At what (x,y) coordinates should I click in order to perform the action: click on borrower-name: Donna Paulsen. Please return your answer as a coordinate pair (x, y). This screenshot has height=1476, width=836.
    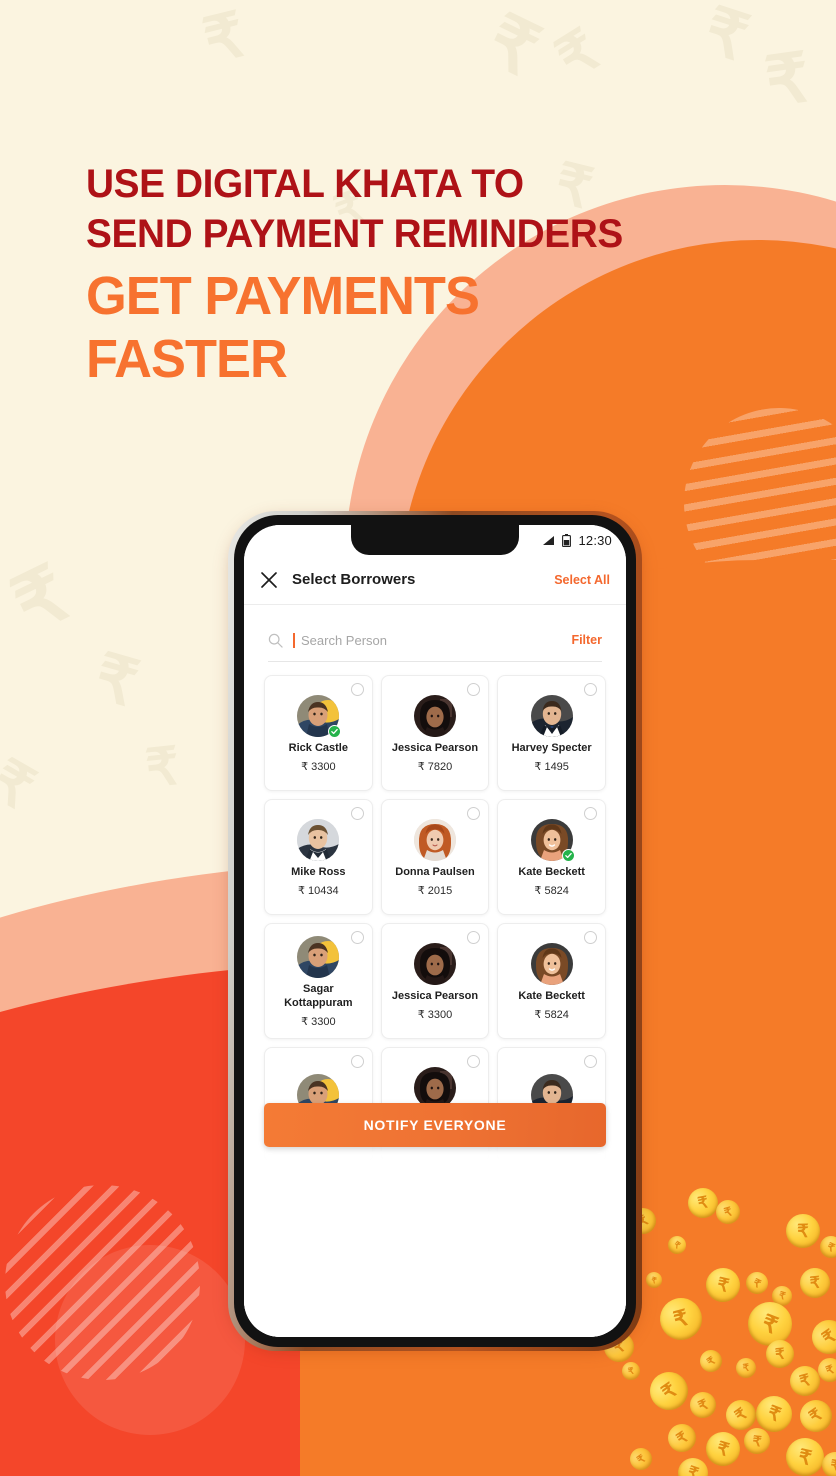
    Looking at the image, I should click on (435, 872).